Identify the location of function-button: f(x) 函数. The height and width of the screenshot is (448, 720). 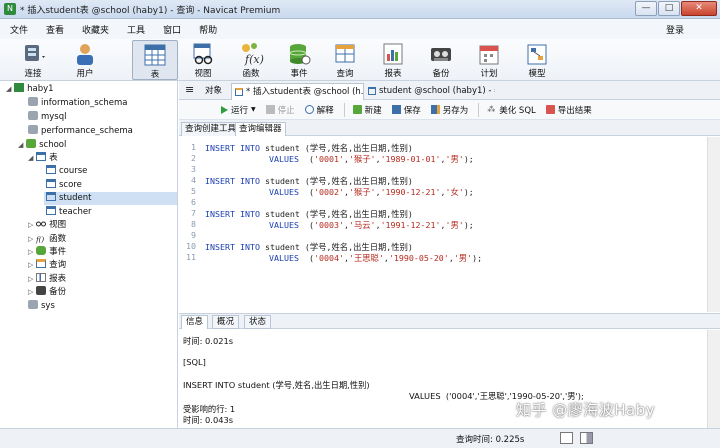
(251, 60).